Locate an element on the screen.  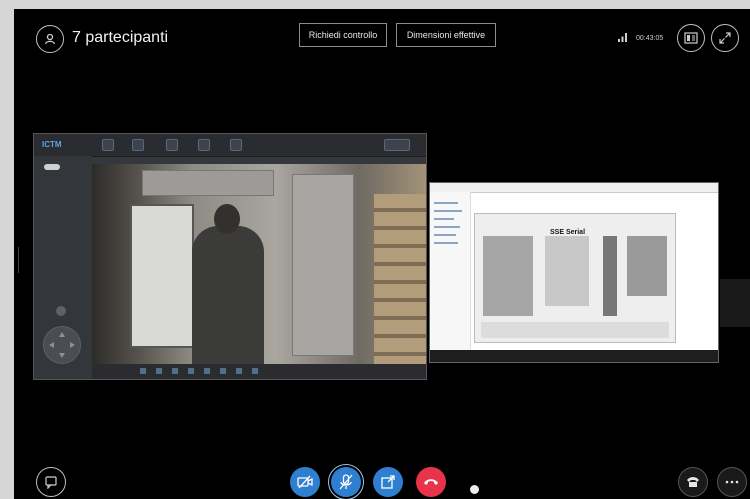
chat-icon is located at coordinates (51, 482).